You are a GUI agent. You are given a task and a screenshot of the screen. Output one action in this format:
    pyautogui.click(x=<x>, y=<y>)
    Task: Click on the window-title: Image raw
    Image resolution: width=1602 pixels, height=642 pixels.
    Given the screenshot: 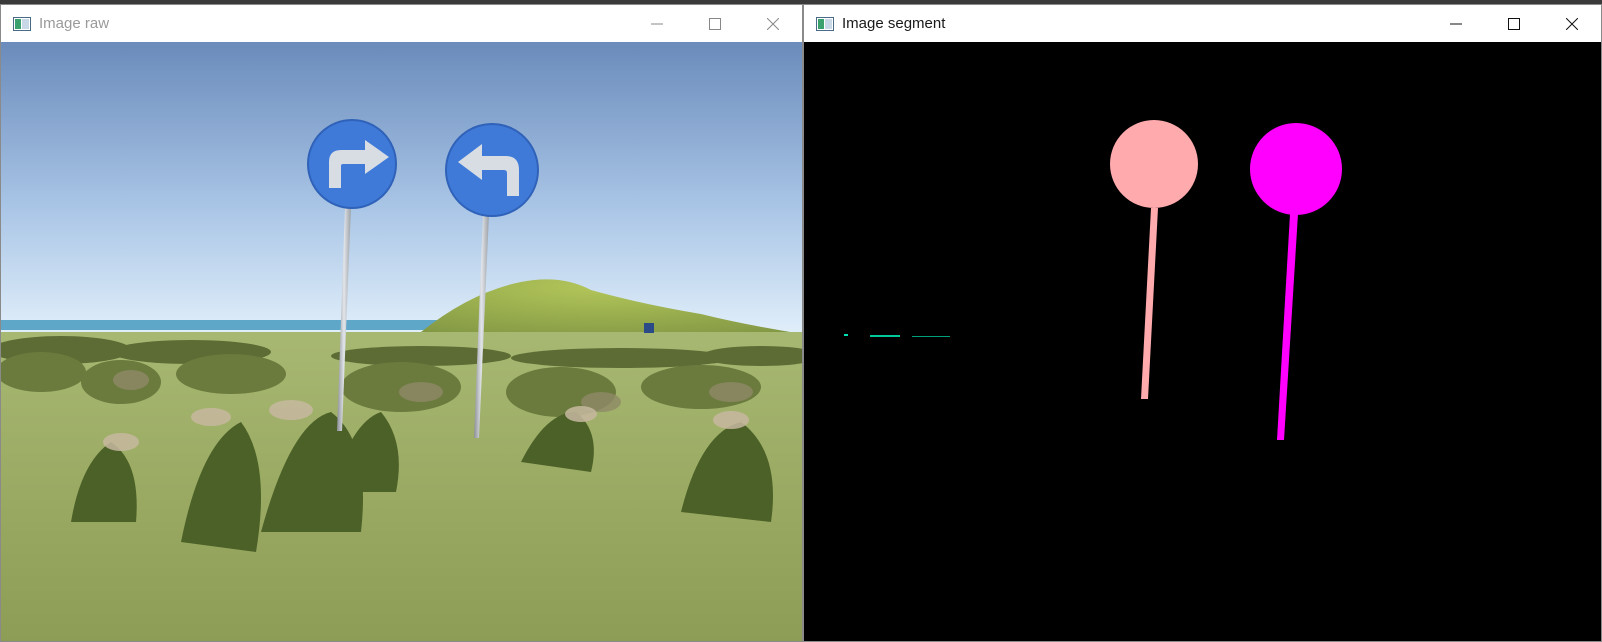 What is the action you would take?
    pyautogui.click(x=74, y=23)
    